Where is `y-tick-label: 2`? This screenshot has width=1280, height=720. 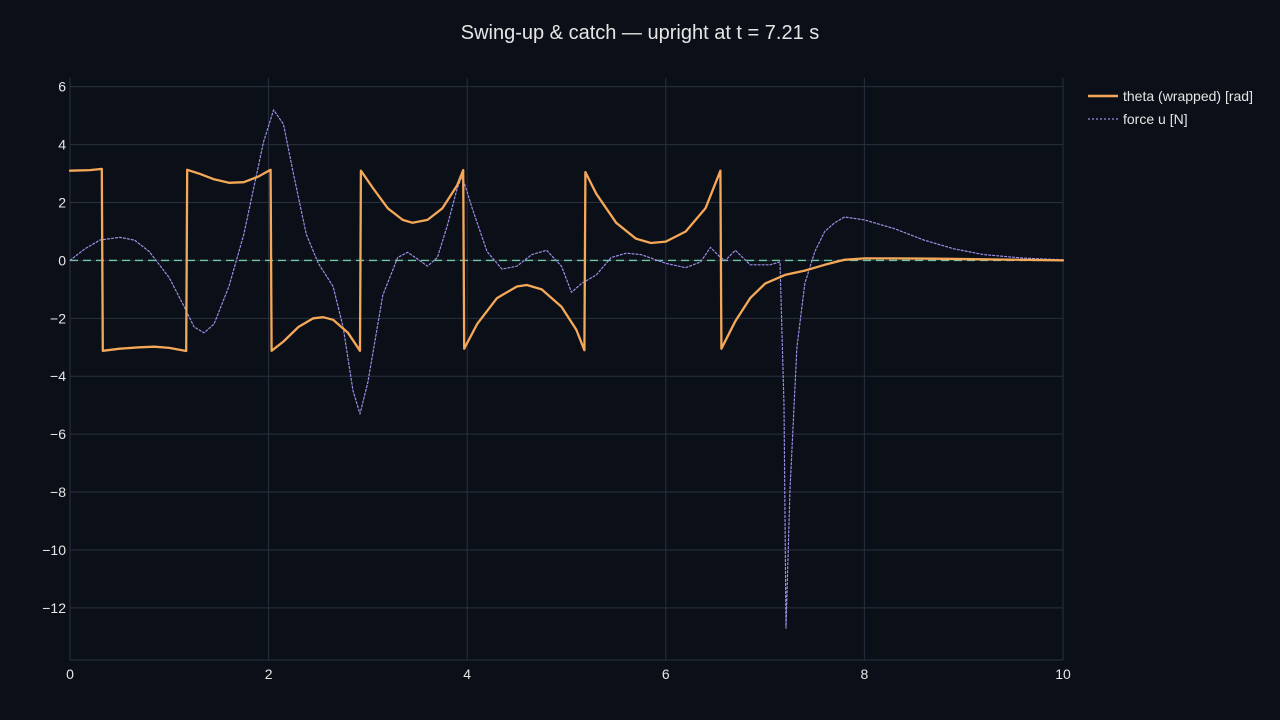
y-tick-label: 2 is located at coordinates (62, 203).